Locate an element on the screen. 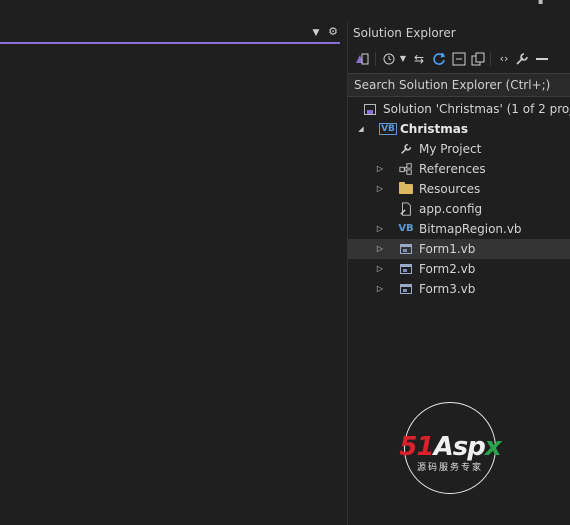  preview-icon is located at coordinates (542, 59).